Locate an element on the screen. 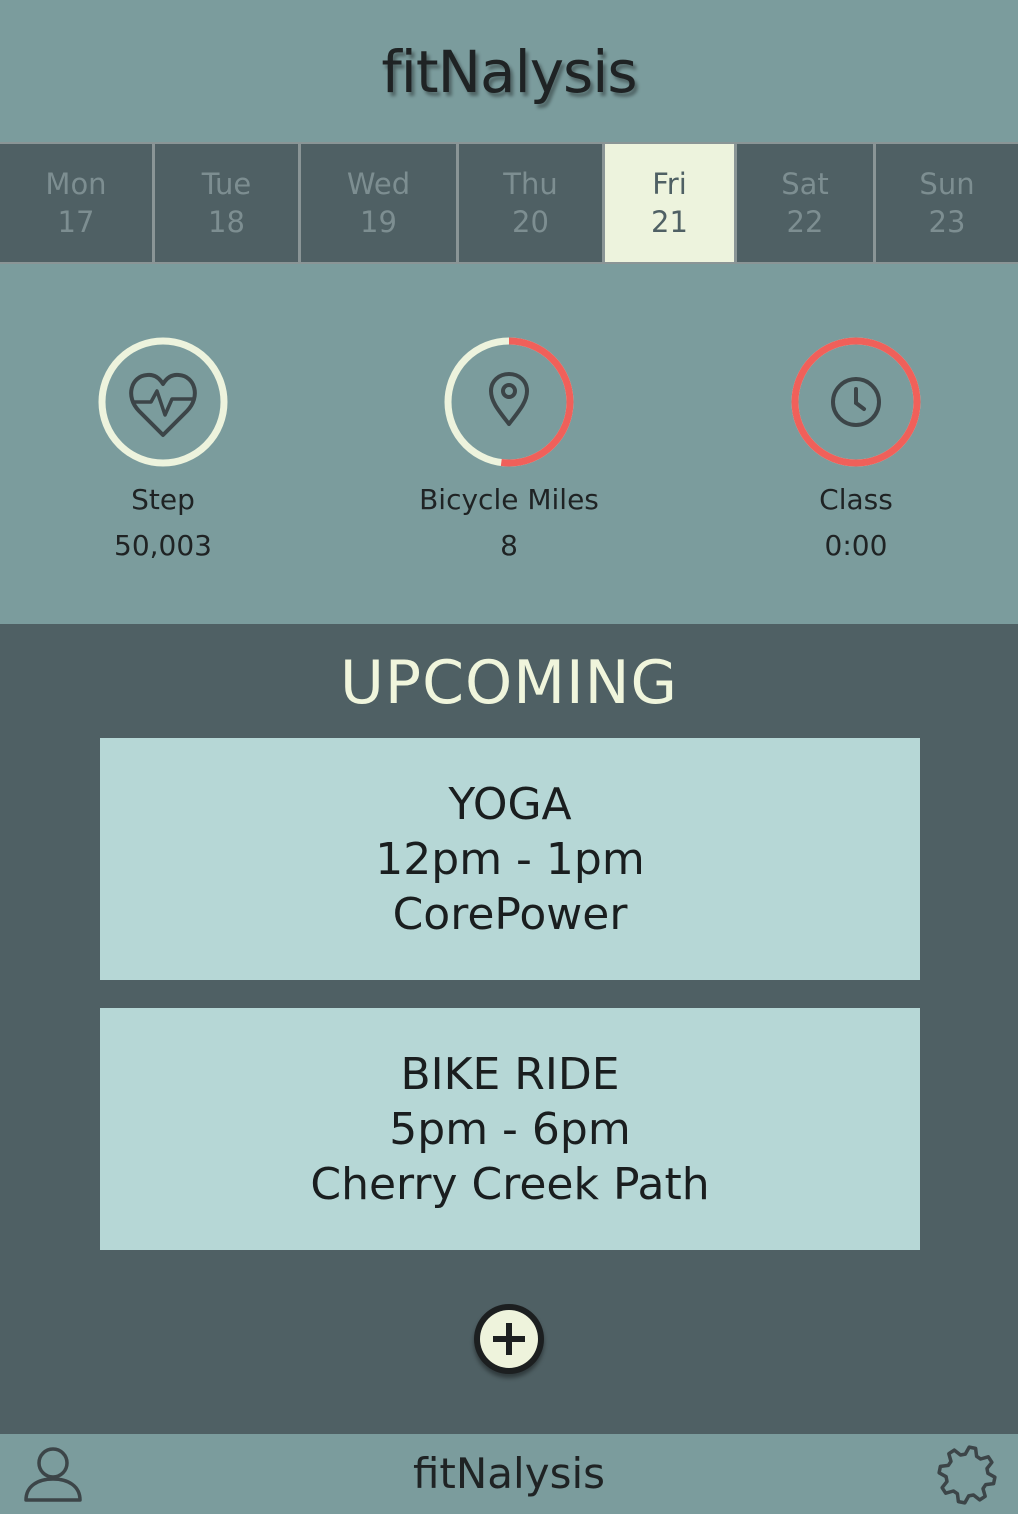  day-tab-wed: Wed 19 is located at coordinates (380, 203).